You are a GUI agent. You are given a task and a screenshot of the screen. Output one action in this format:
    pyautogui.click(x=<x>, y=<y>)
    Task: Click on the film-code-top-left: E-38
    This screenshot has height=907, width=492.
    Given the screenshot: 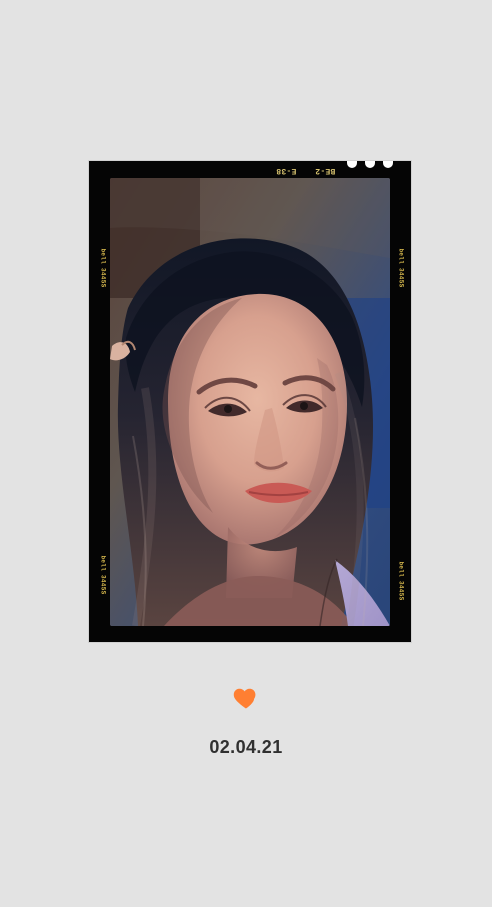 What is the action you would take?
    pyautogui.click(x=286, y=170)
    